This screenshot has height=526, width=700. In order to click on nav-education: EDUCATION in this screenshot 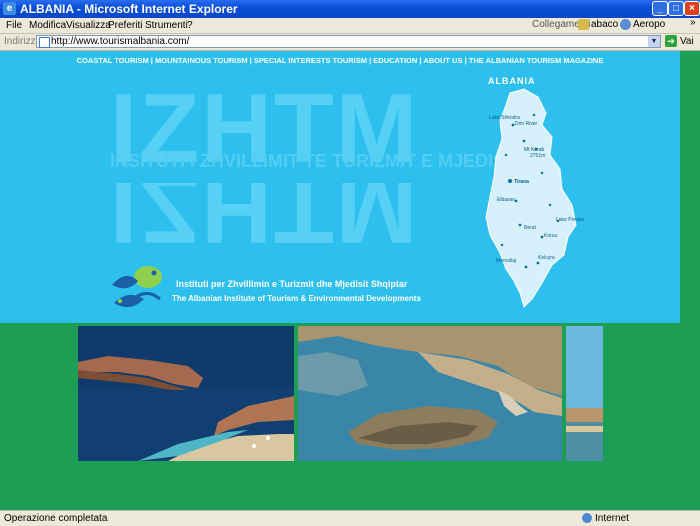, I will do `click(395, 60)`.